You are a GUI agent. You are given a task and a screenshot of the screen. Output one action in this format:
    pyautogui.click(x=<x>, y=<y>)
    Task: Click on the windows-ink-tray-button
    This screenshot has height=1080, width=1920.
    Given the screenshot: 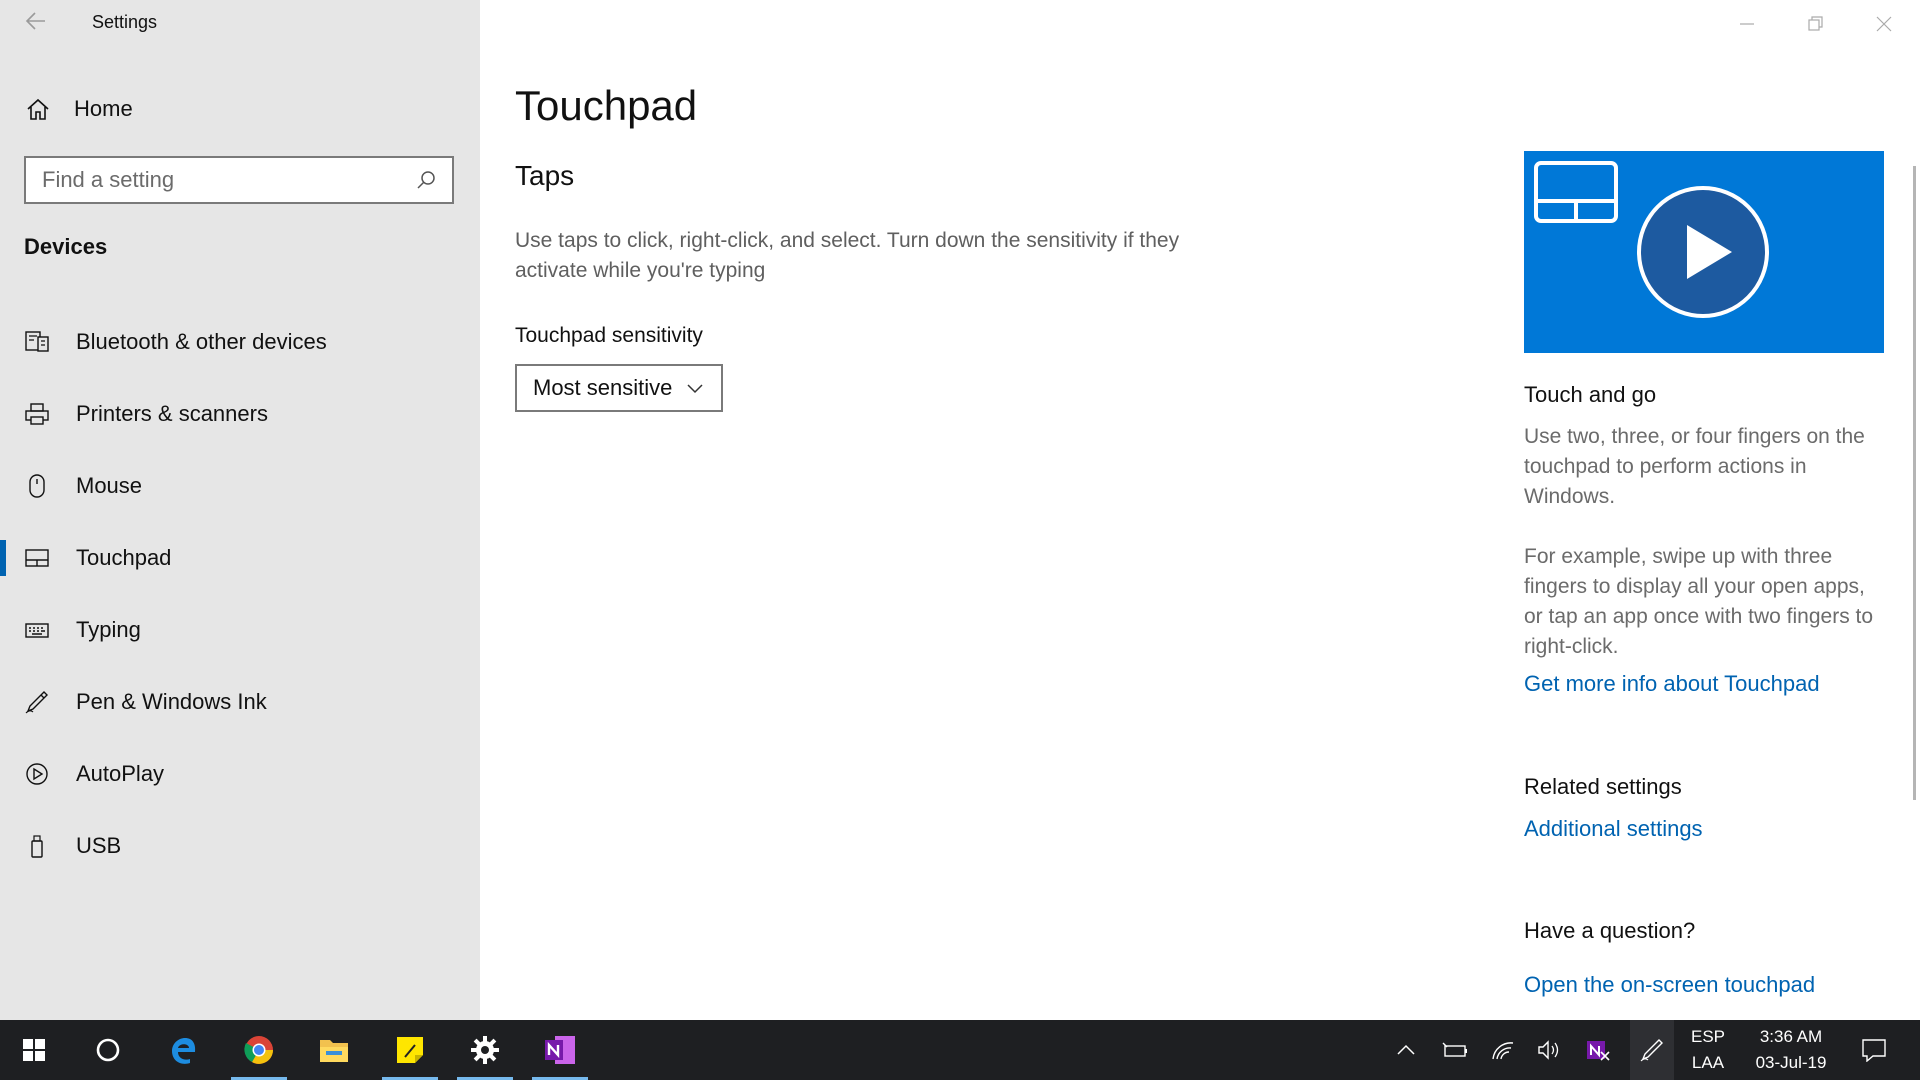 What is the action you would take?
    pyautogui.click(x=1652, y=1050)
    